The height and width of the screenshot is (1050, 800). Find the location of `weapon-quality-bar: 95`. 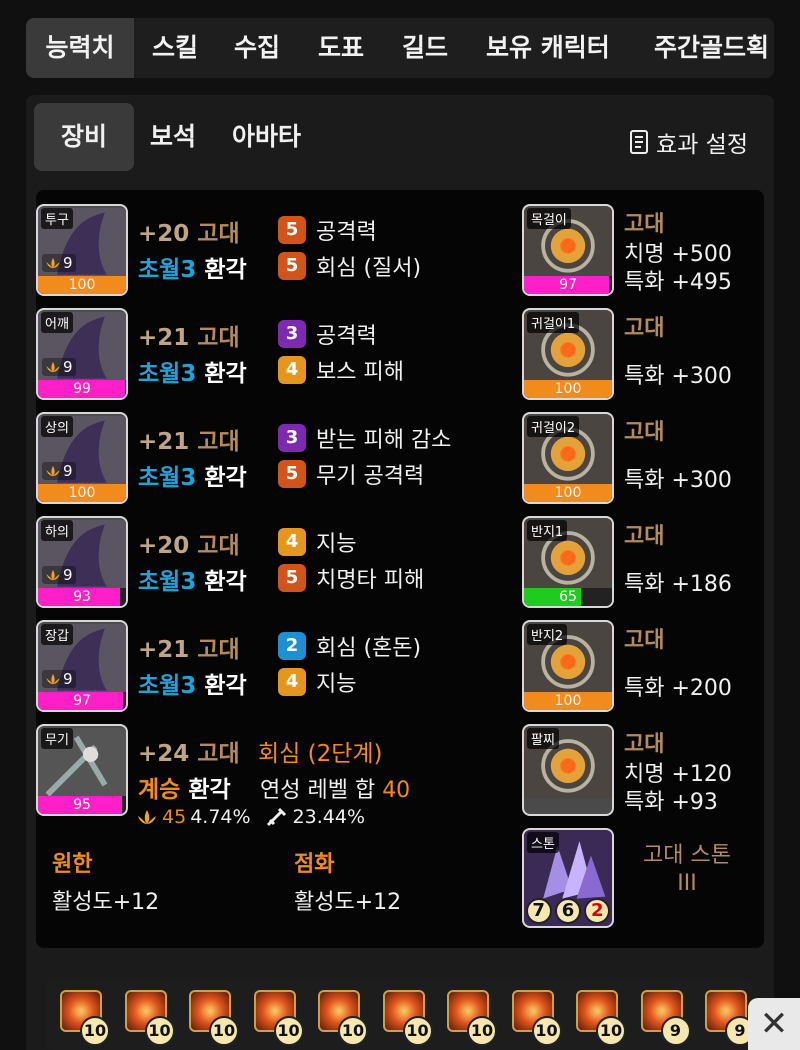

weapon-quality-bar: 95 is located at coordinates (82, 805).